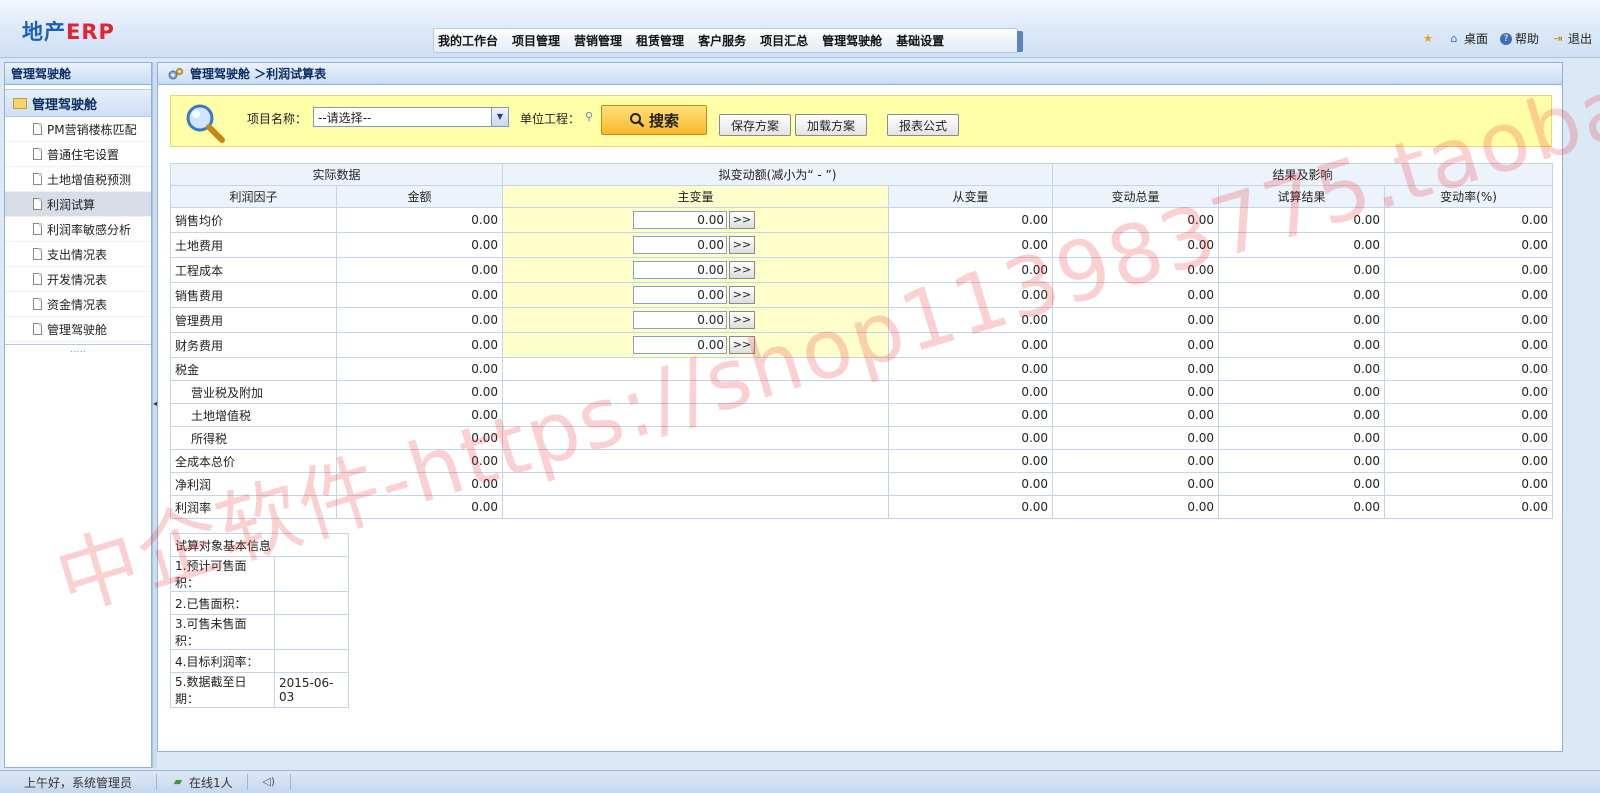  Describe the element at coordinates (778, 174) in the screenshot. I see `group-header-change: 拟变动额(减小为“ - ”)` at that location.